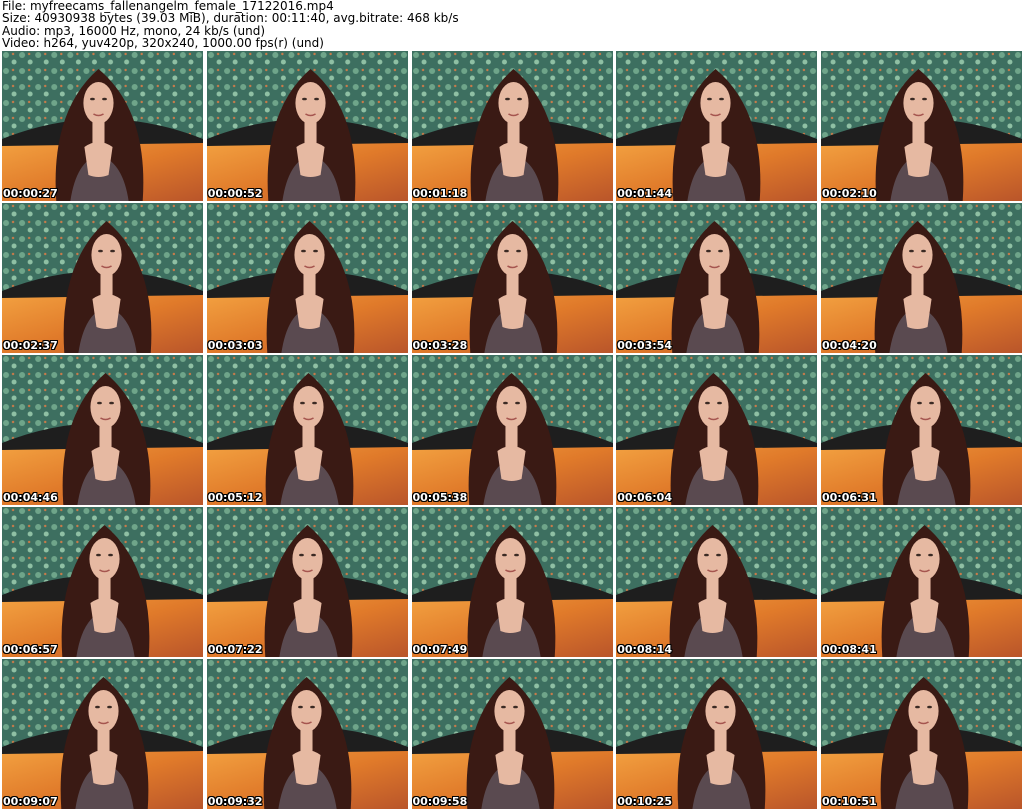 The width and height of the screenshot is (1024, 811). I want to click on timestamp: 00:09:07, so click(30, 801).